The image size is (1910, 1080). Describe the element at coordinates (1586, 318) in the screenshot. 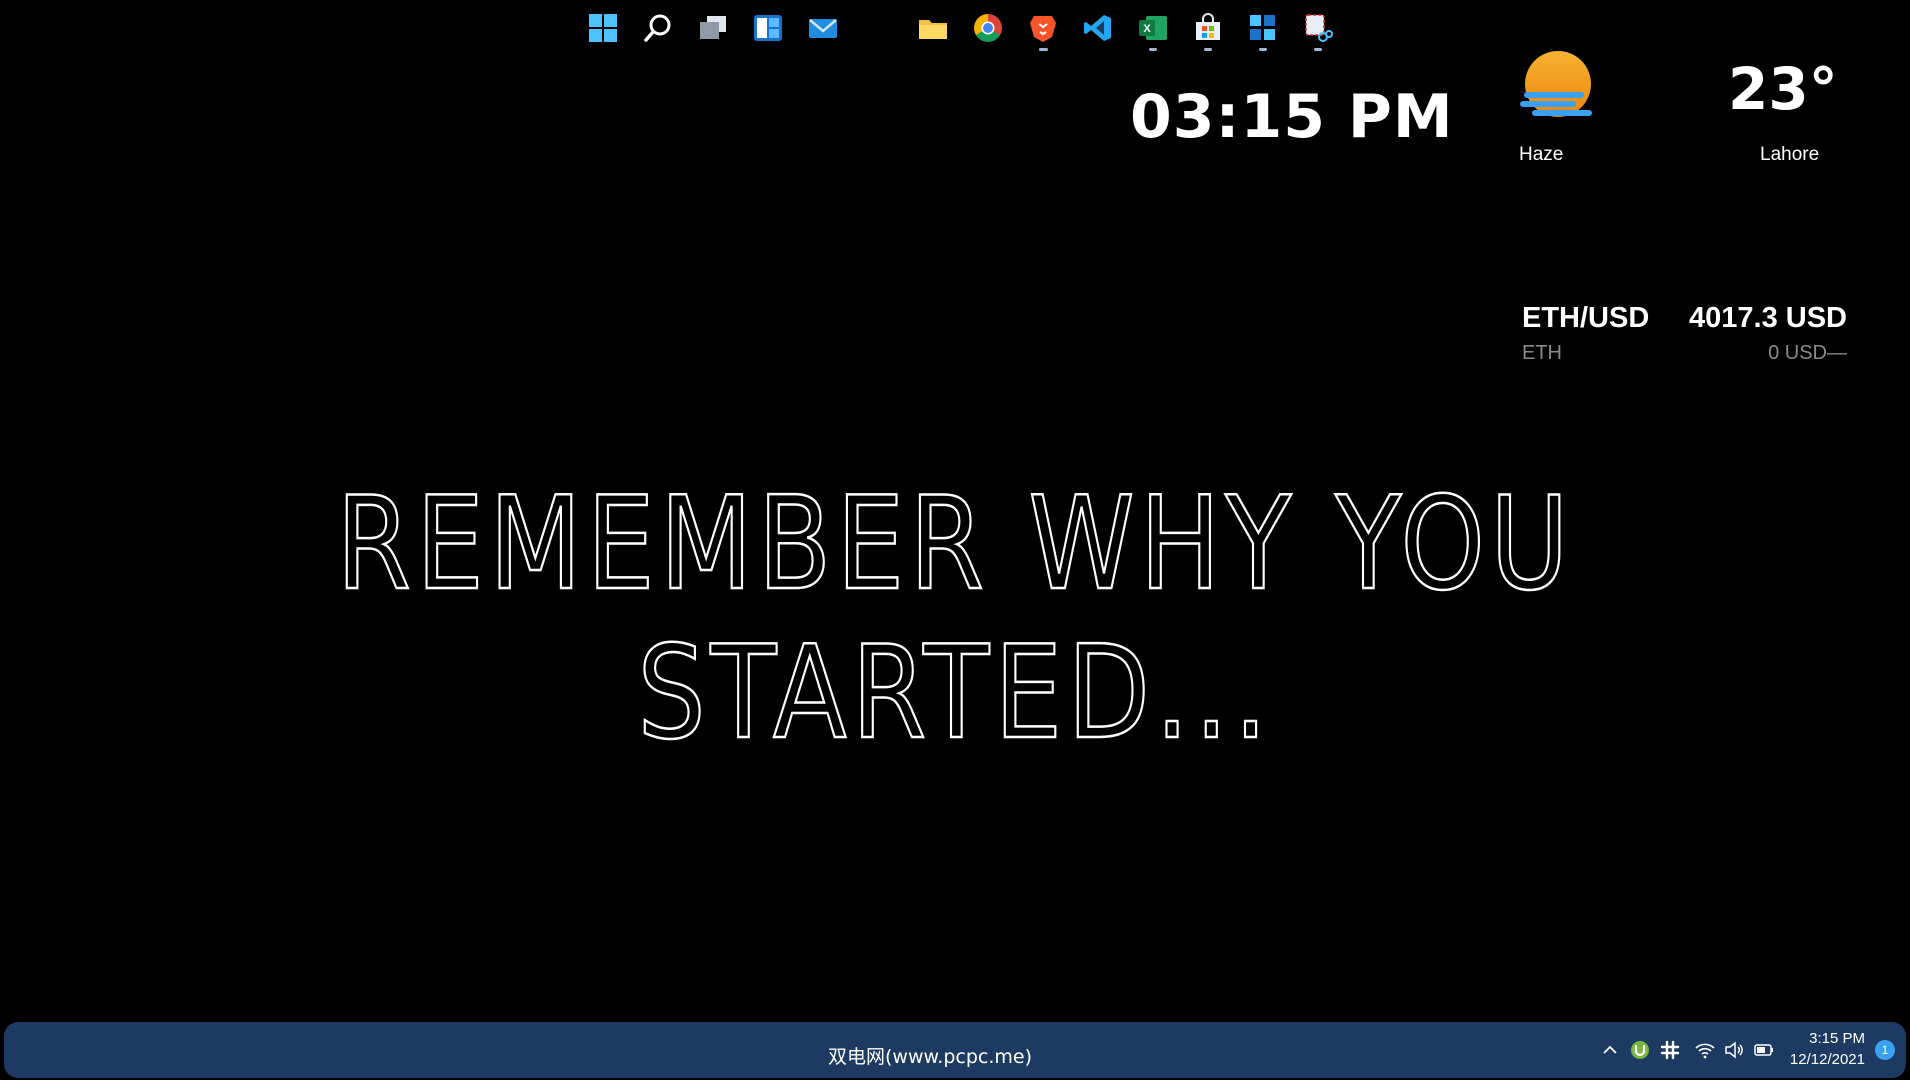

I see `crypto-pair: ETH/USD` at that location.